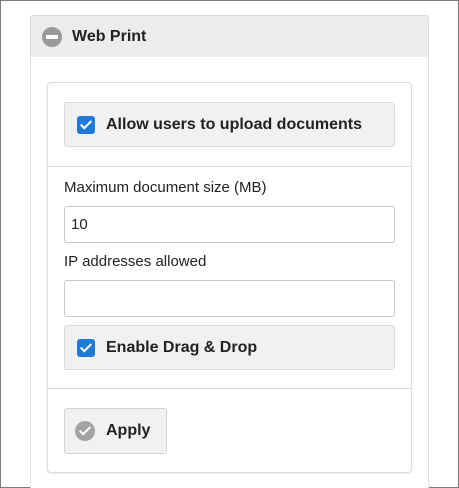 Image resolution: width=459 pixels, height=488 pixels. What do you see at coordinates (182, 347) in the screenshot?
I see `drag-drop-label: Enable Drag & Drop` at bounding box center [182, 347].